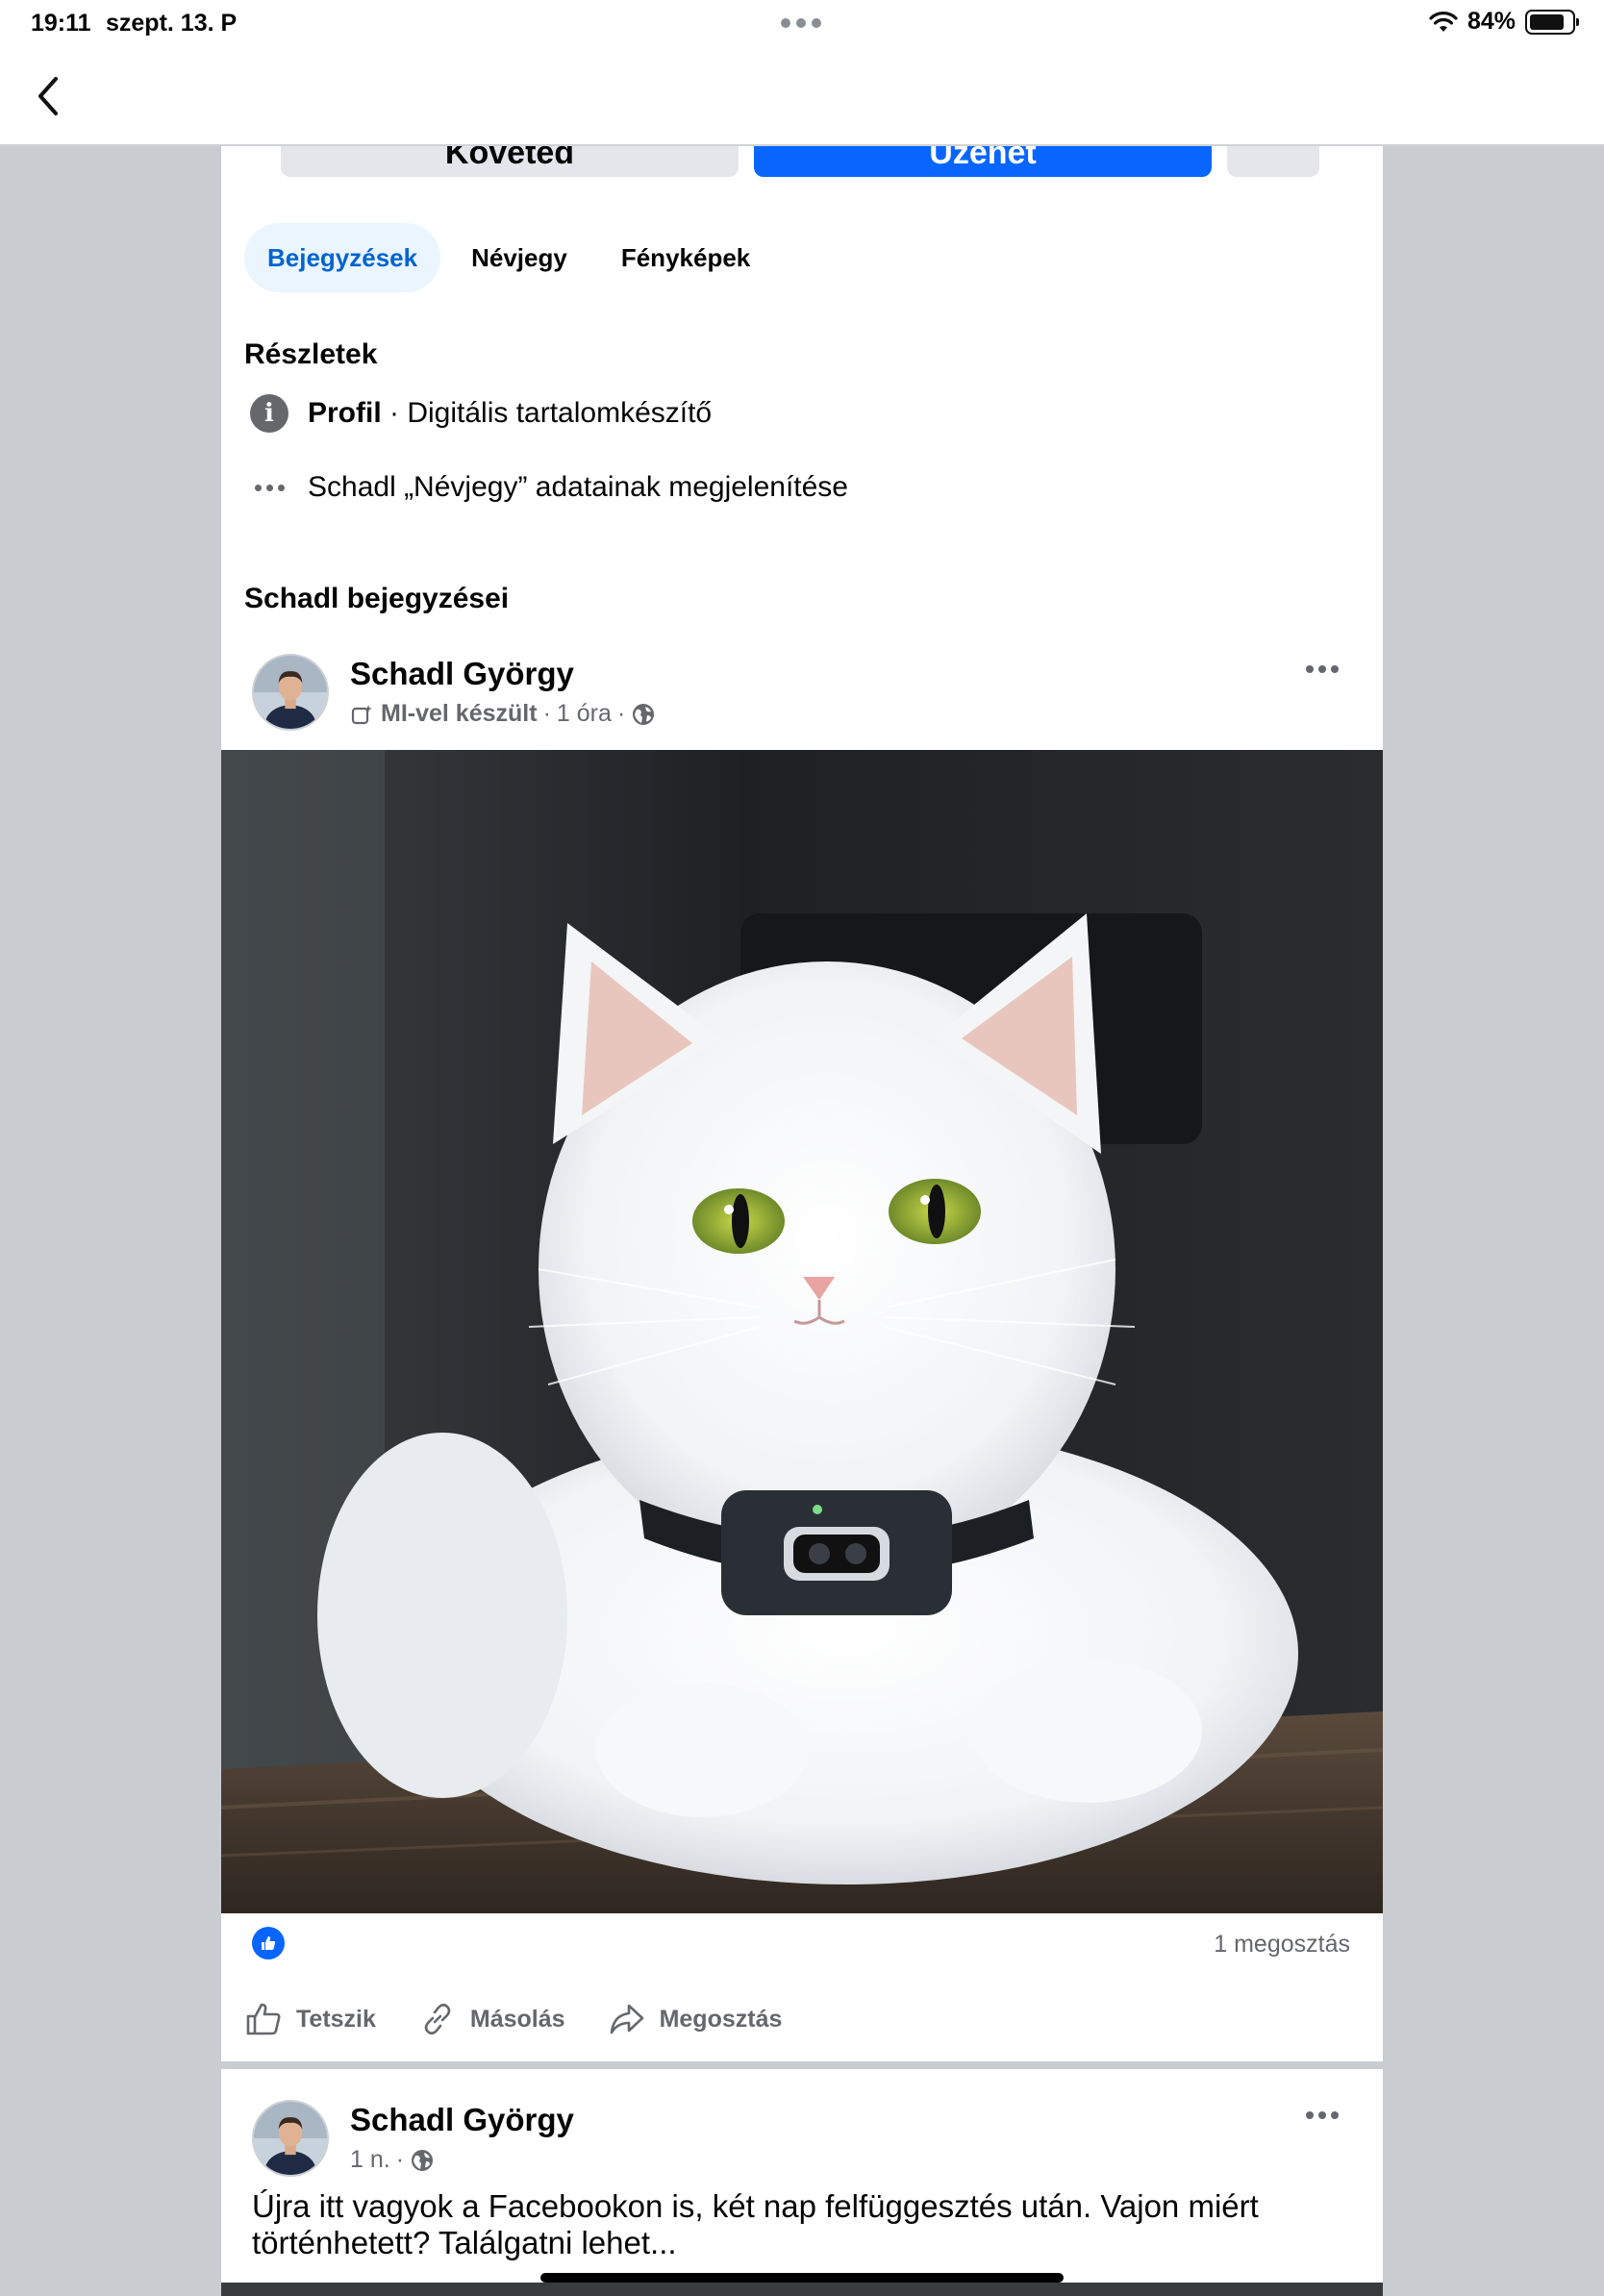 The image size is (1604, 2296). I want to click on copy-link-button: Másolás, so click(491, 2019).